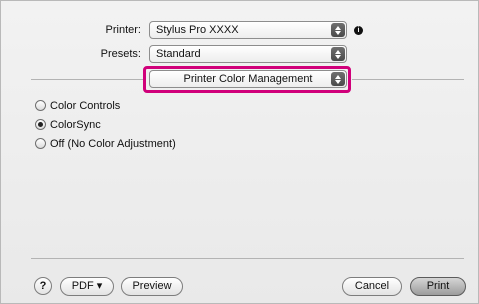  What do you see at coordinates (438, 286) in the screenshot?
I see `print-button: Print` at bounding box center [438, 286].